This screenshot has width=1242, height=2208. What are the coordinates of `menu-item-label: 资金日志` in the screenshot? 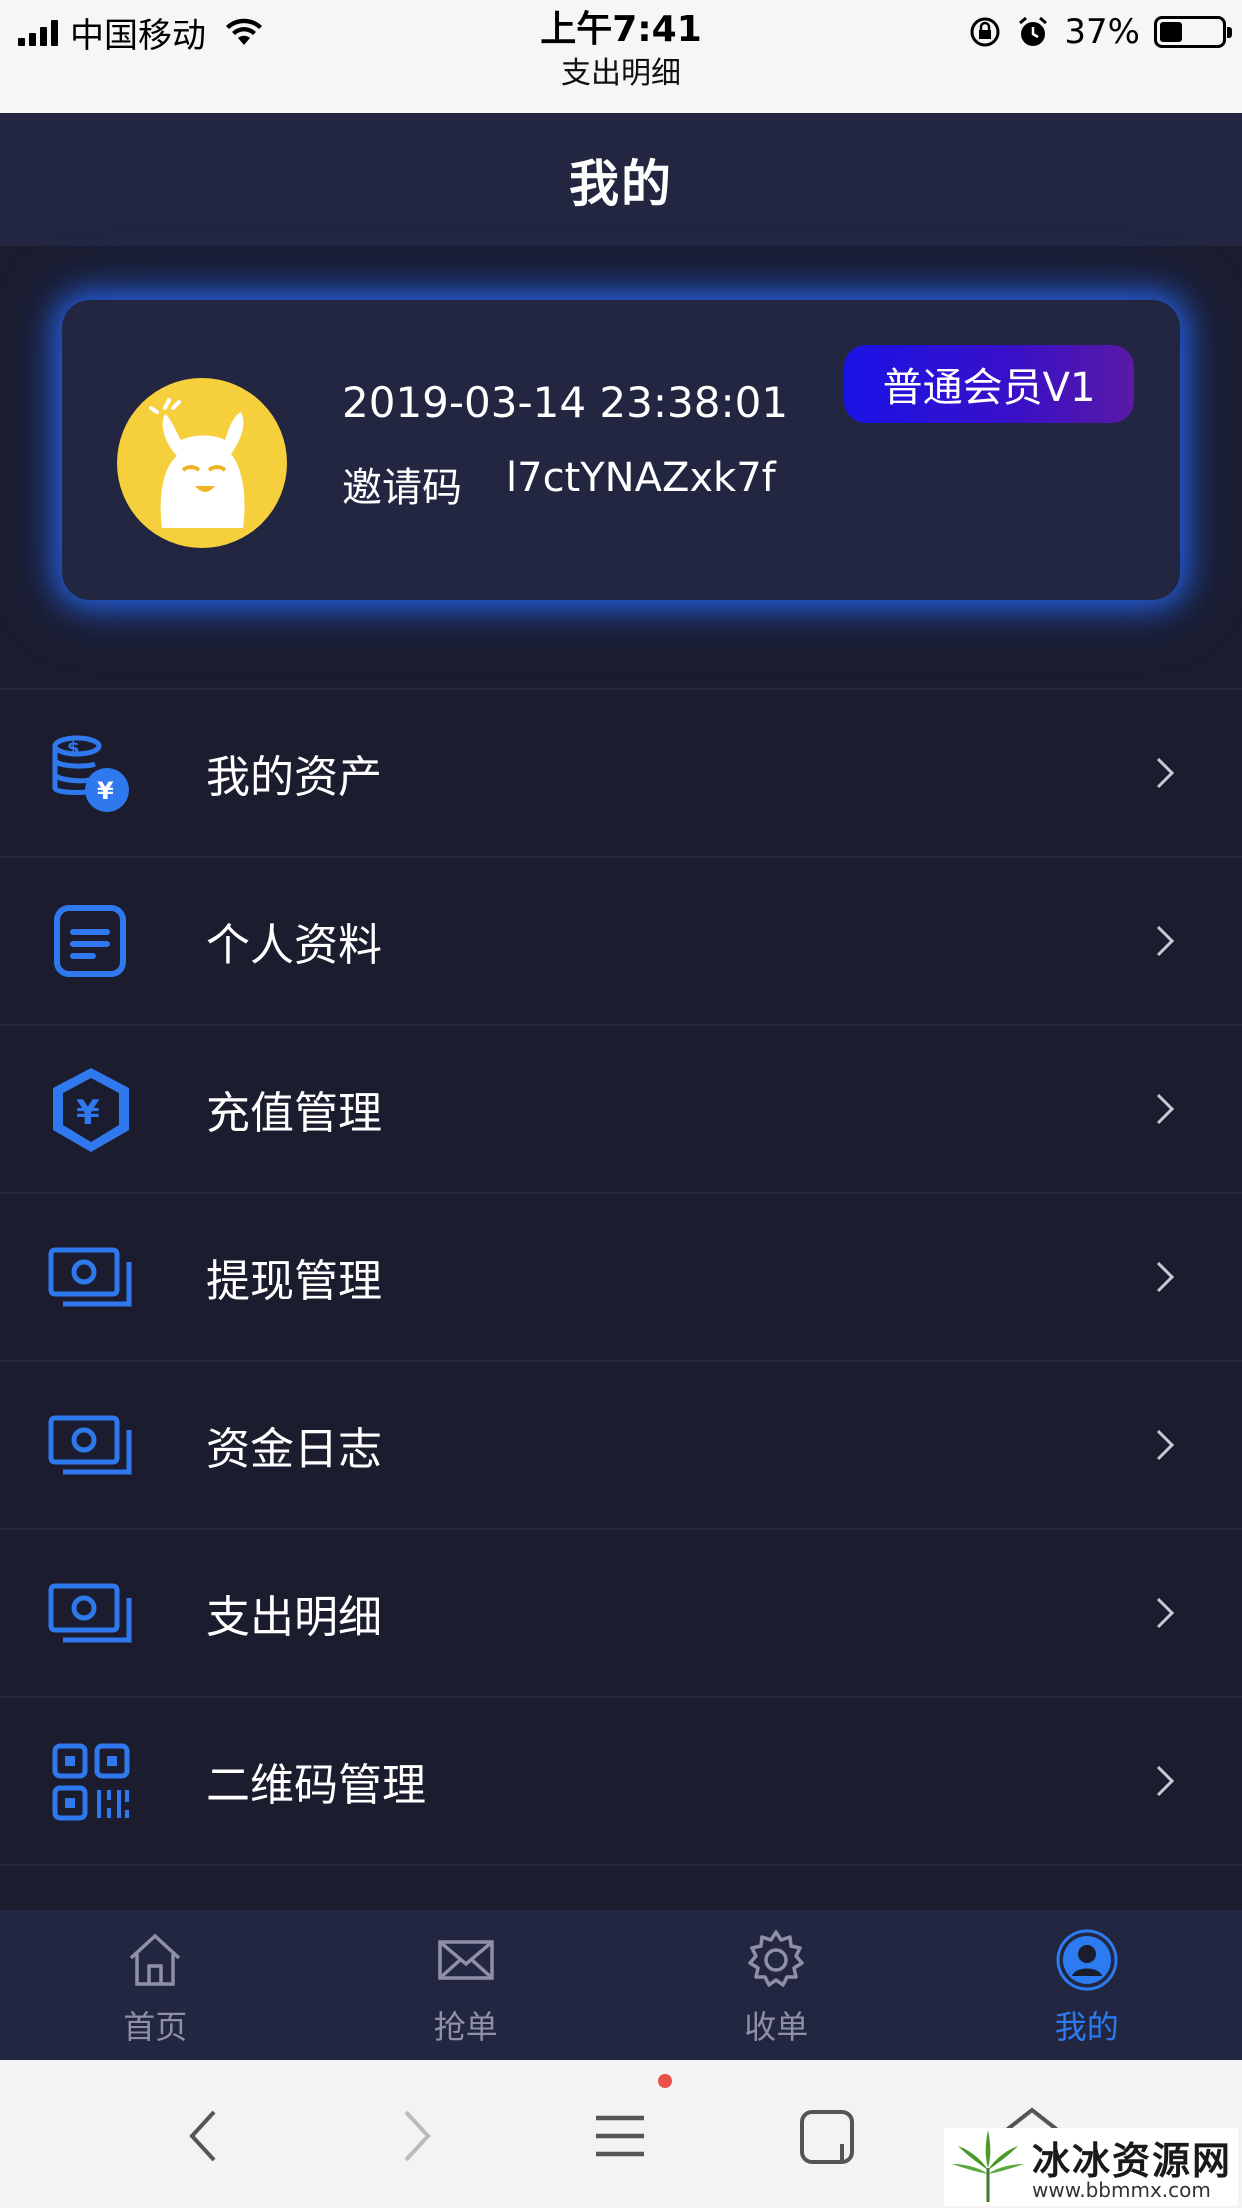 It's located at (294, 1449).